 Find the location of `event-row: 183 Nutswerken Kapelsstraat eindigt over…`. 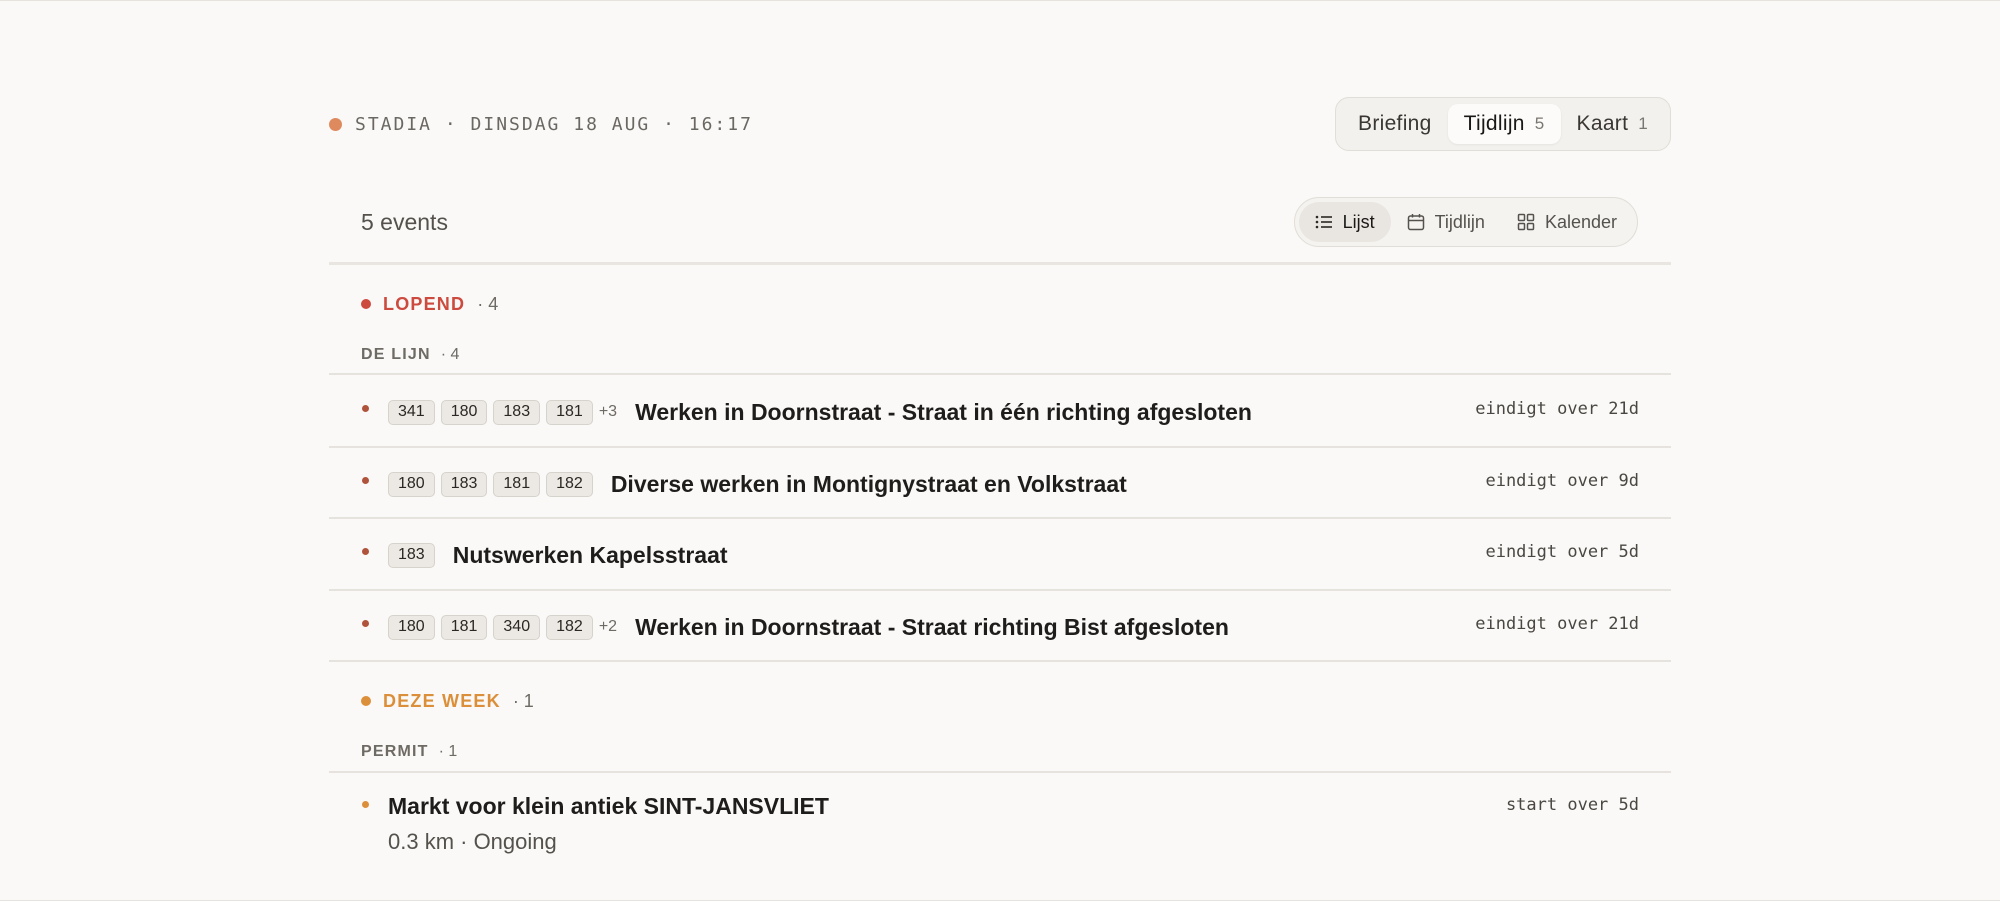

event-row: 183 Nutswerken Kapelsstraat eindigt over… is located at coordinates (1000, 553).